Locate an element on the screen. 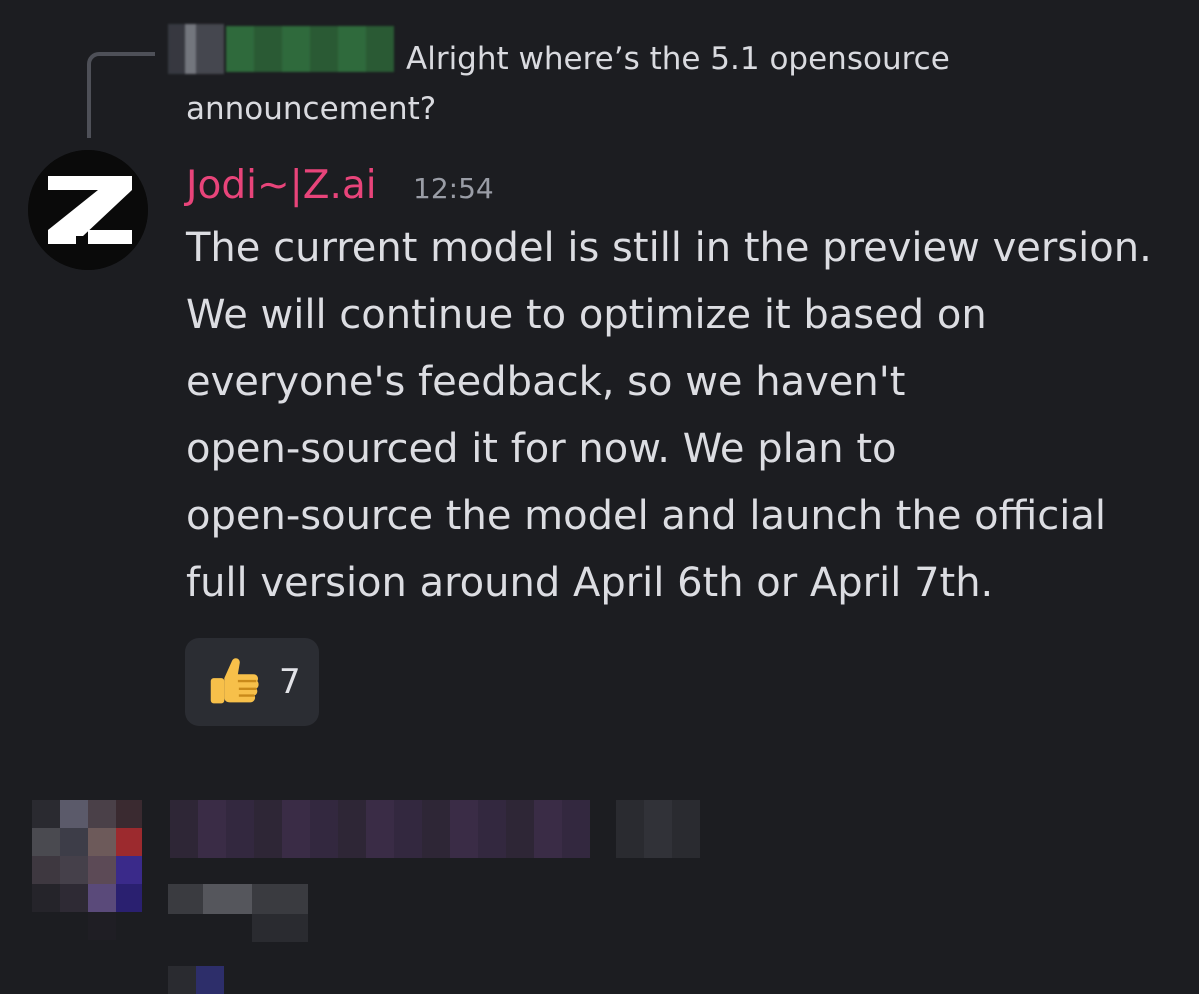  reply-connector-line is located at coordinates (121, 95).